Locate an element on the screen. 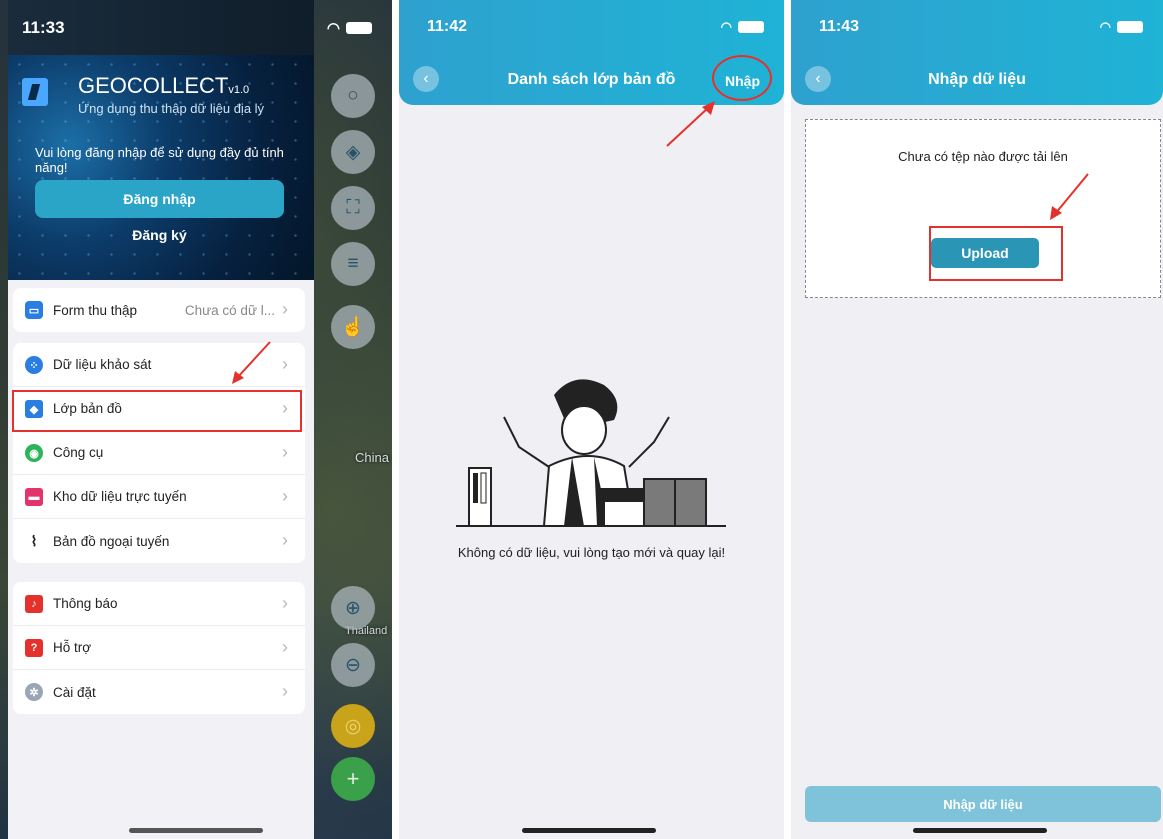 The width and height of the screenshot is (1163, 839). wifi-off-icon: ⌇ is located at coordinates (34, 540).